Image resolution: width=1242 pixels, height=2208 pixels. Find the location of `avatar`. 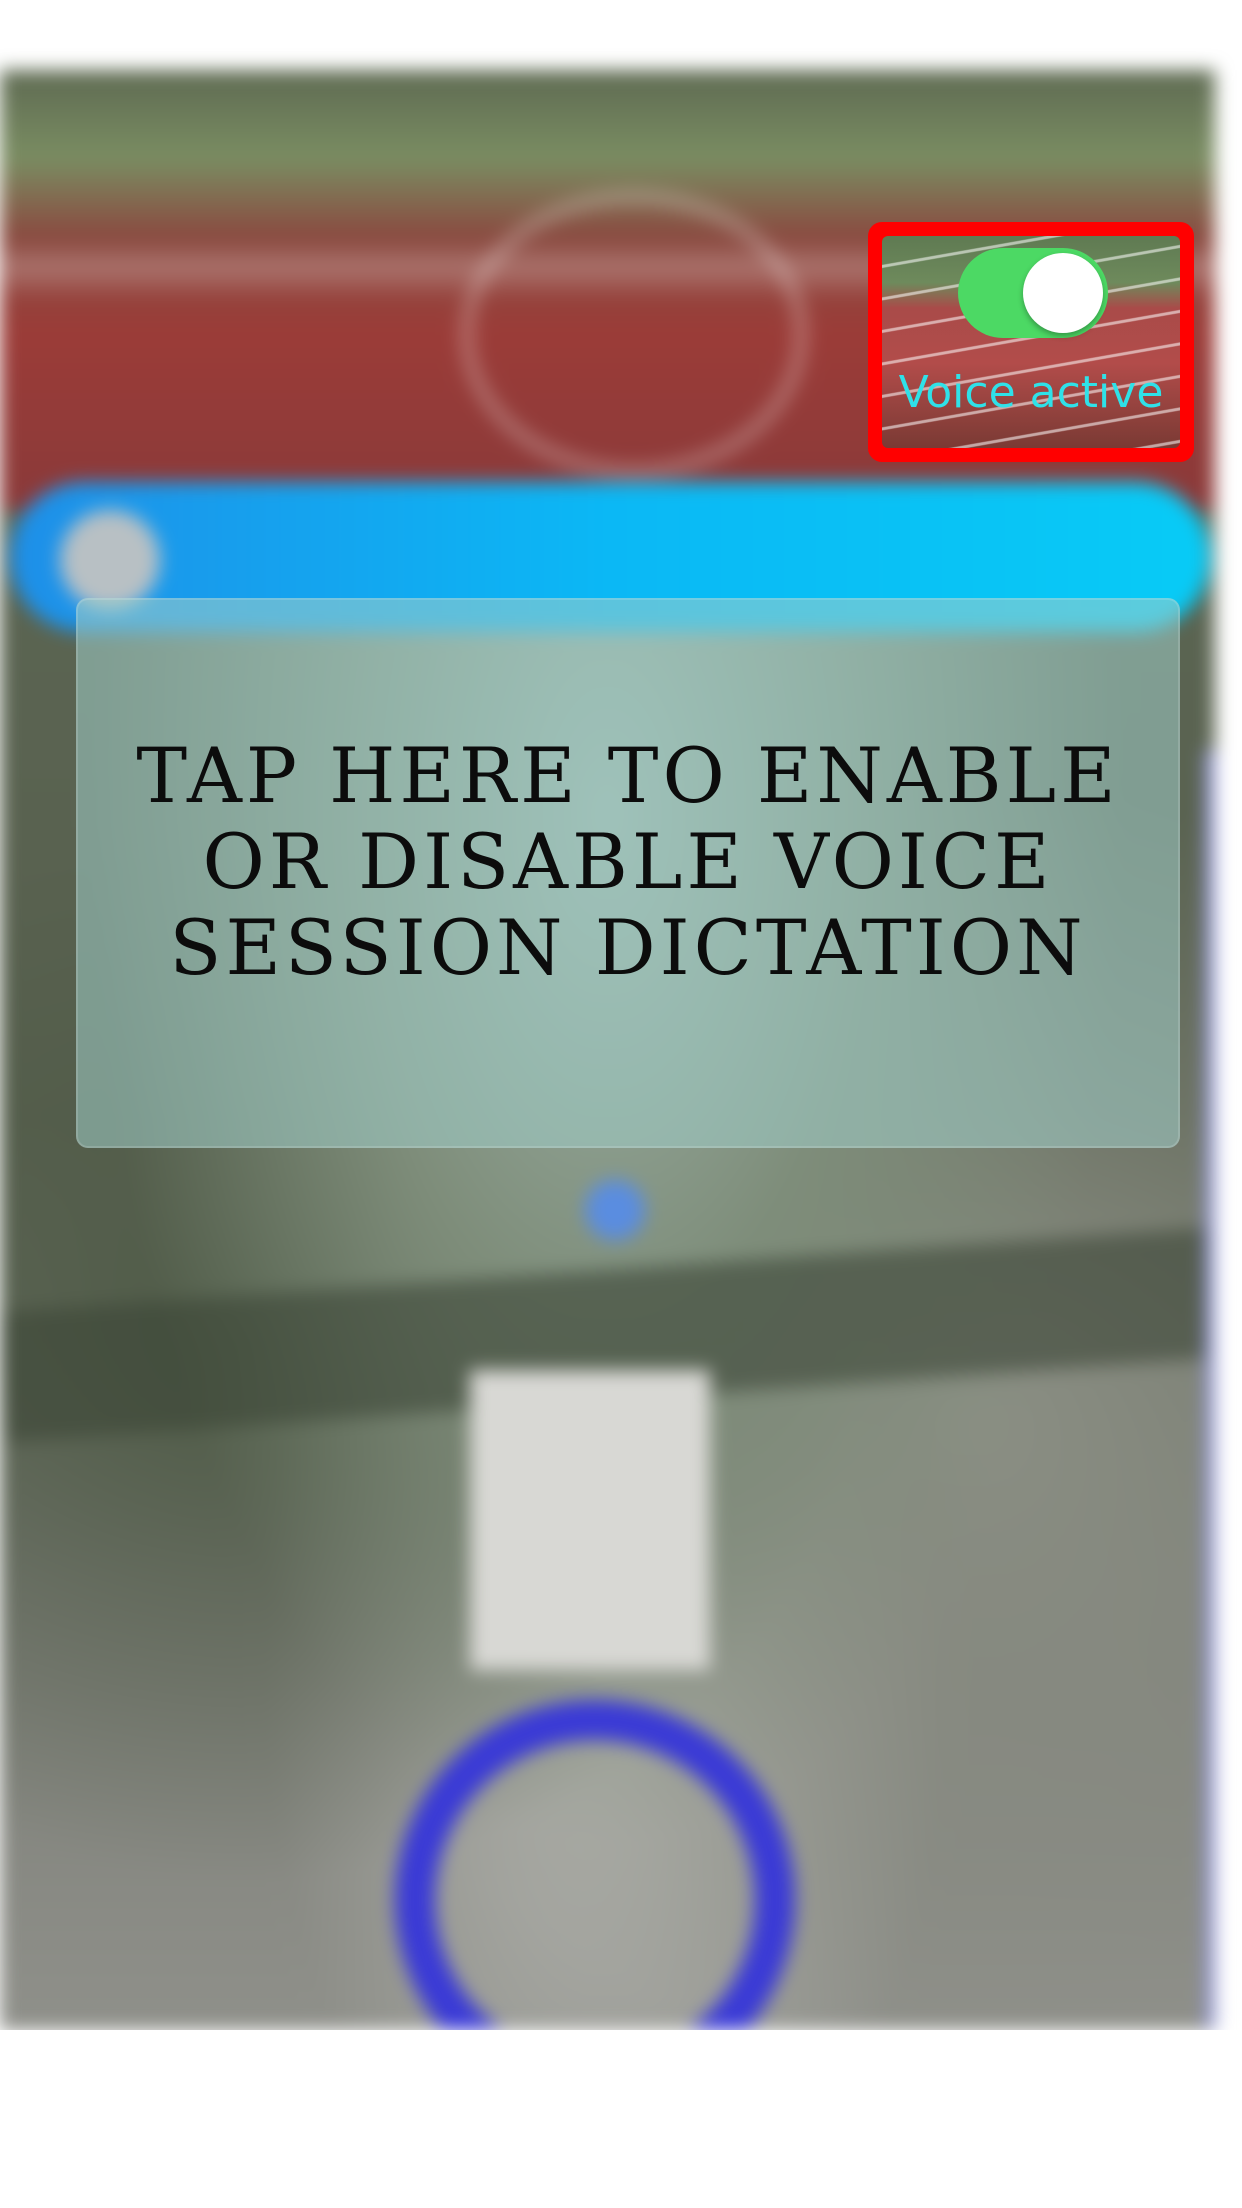

avatar is located at coordinates (110, 560).